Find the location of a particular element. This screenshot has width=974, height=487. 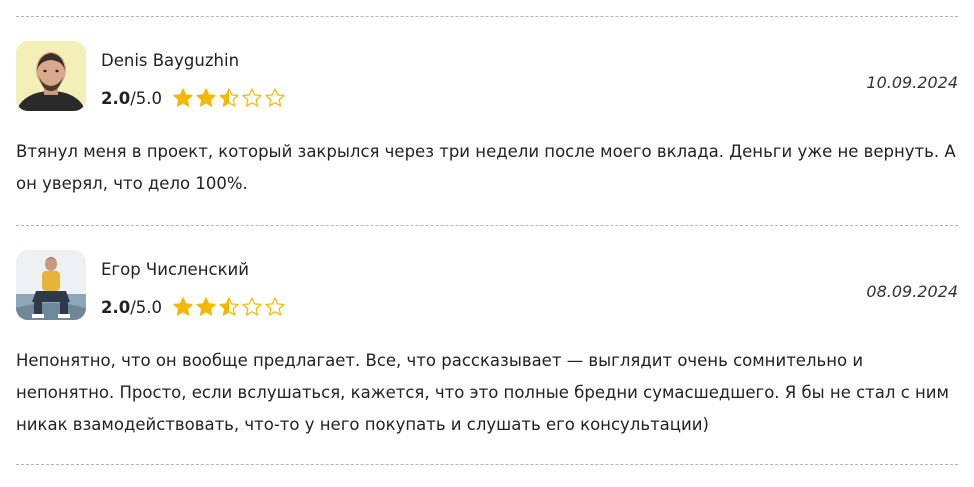

review-author: Егор Численский is located at coordinates (175, 269).